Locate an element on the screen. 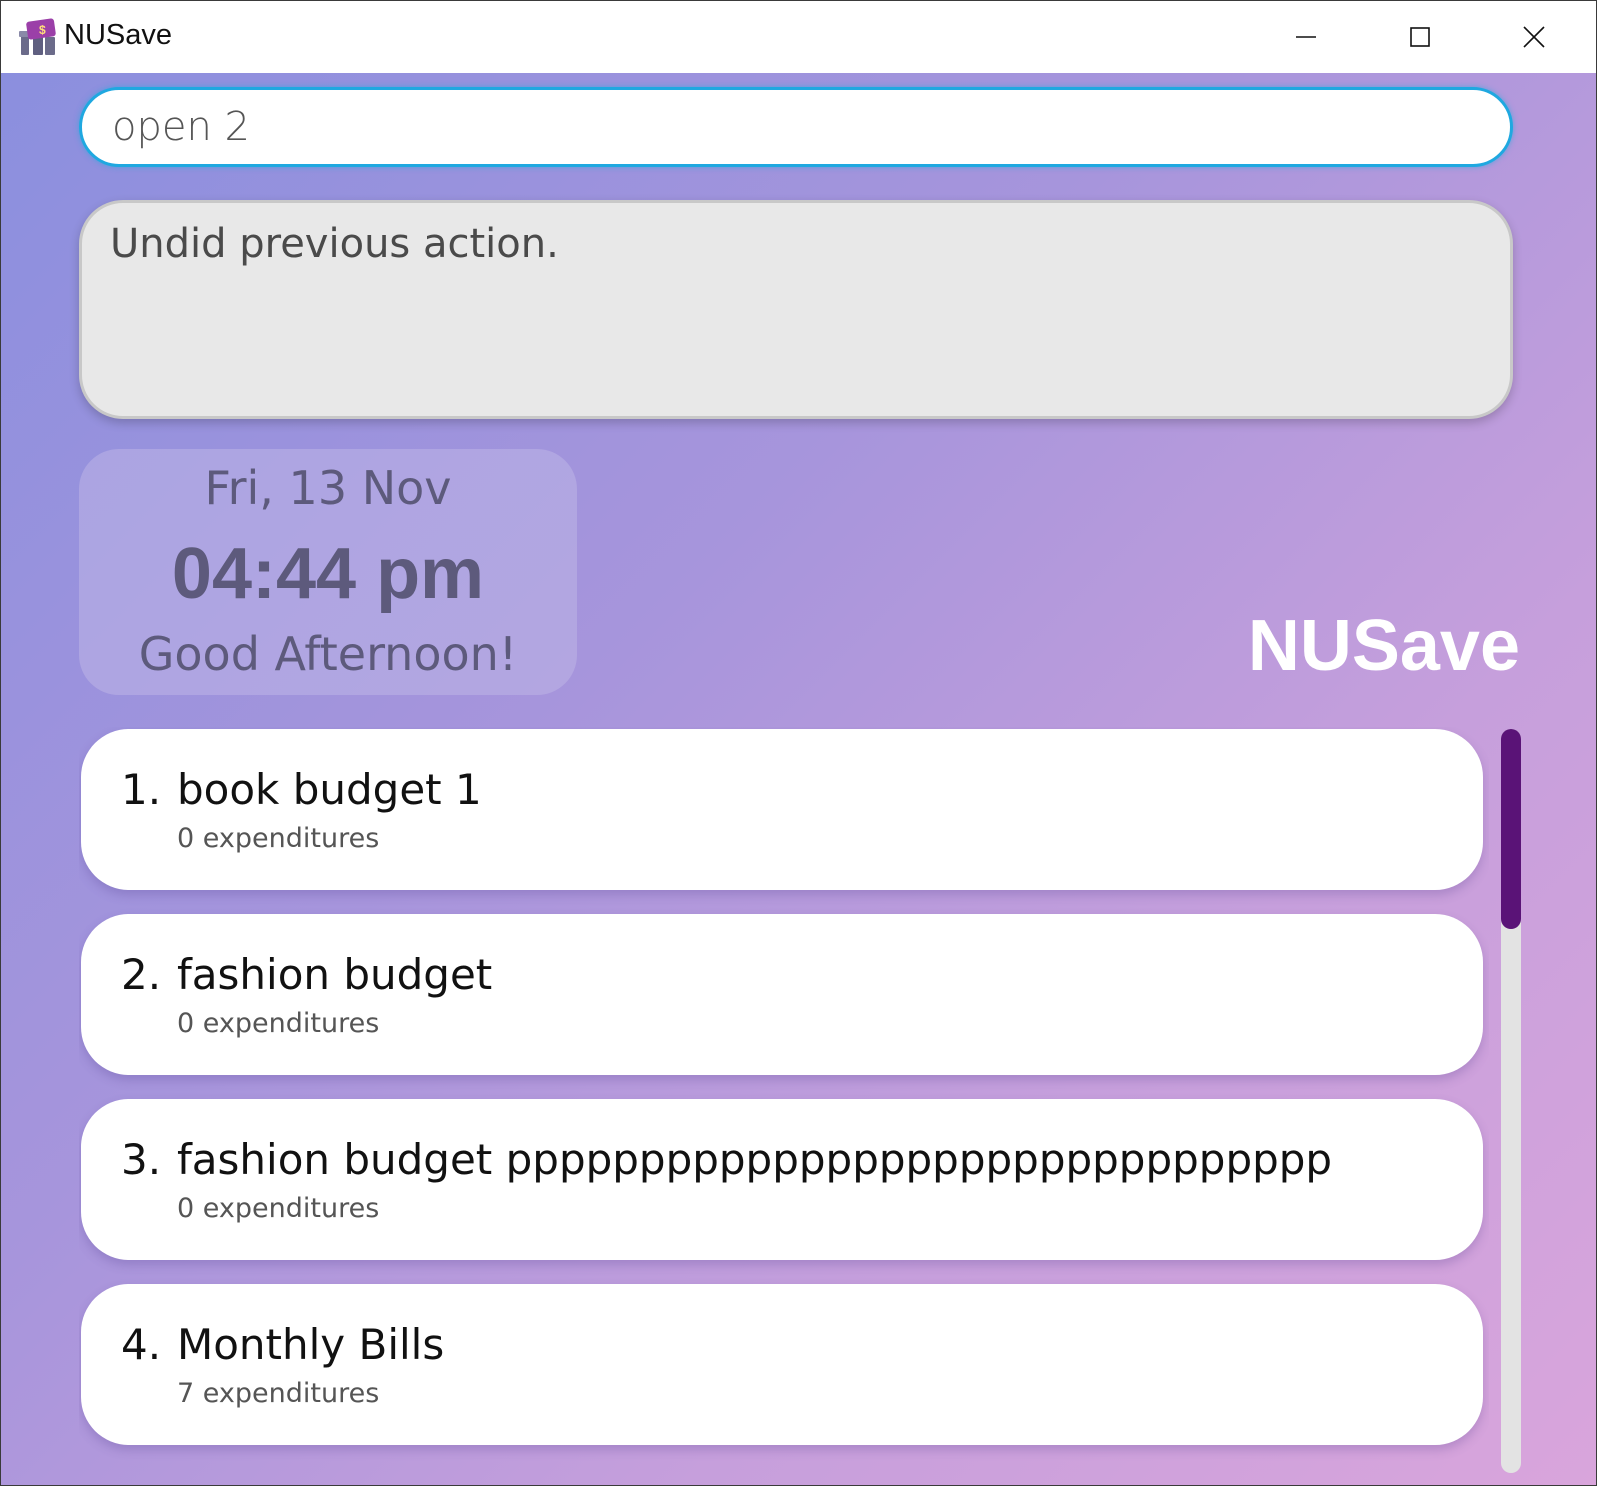 The width and height of the screenshot is (1597, 1486). close-button is located at coordinates (1534, 37).